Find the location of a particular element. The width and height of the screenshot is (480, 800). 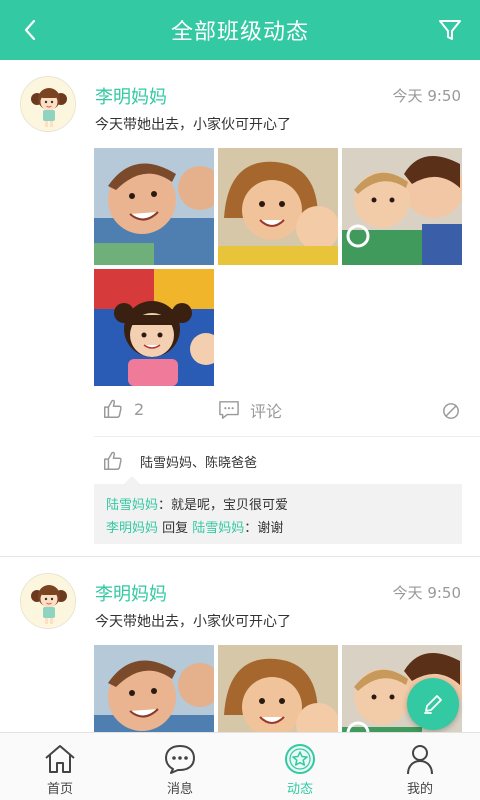

reply-word: 回复 is located at coordinates (175, 528).